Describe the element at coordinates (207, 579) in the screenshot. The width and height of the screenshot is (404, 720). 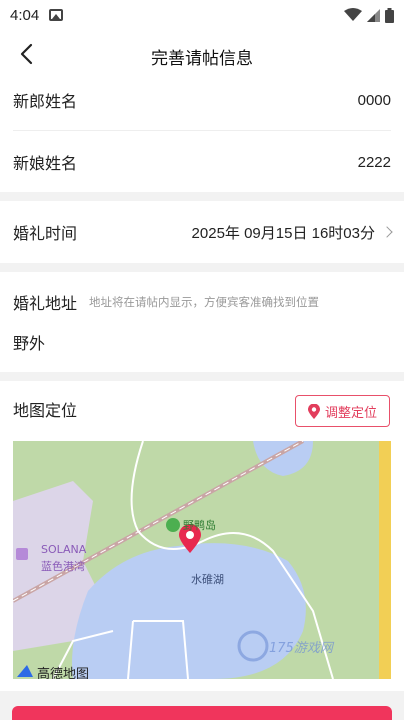
I see `map-label-lake: 水碓湖` at that location.